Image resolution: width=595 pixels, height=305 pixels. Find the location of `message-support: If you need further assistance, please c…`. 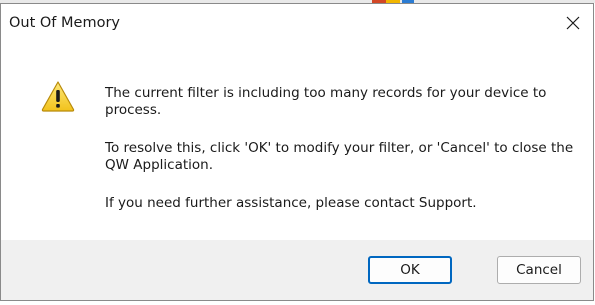

message-support: If you need further assistance, please c… is located at coordinates (291, 203).